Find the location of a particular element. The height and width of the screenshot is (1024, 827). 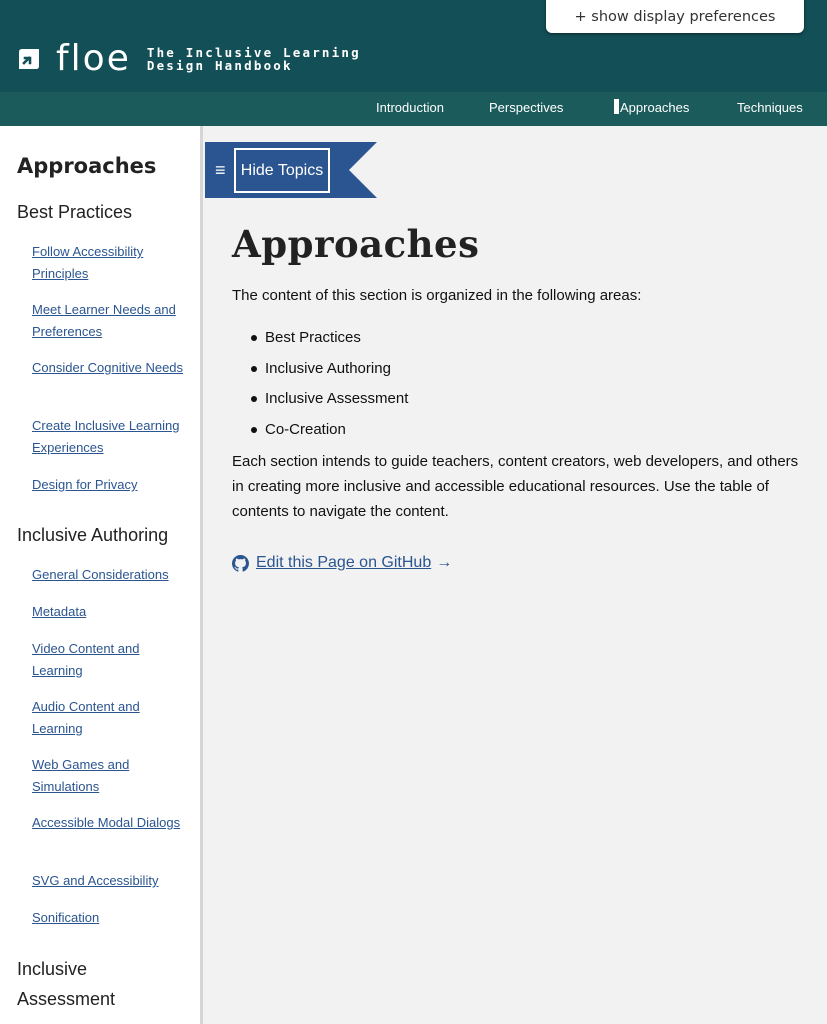

sidebar-link: Web Games and Simulations is located at coordinates (112, 775).